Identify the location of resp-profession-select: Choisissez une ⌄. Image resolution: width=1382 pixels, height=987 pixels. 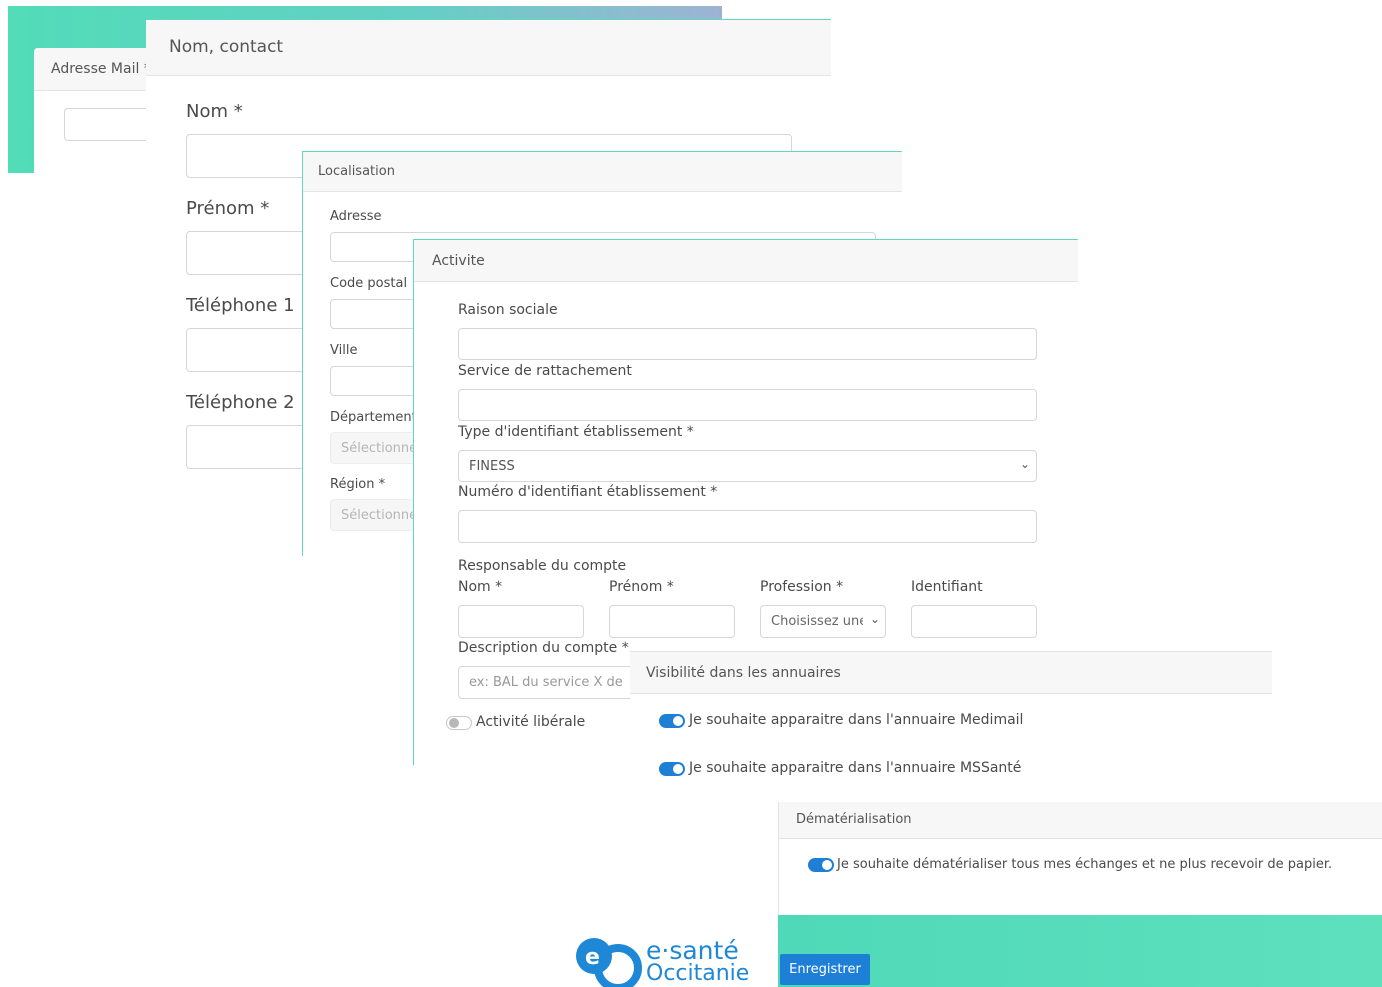
(823, 621).